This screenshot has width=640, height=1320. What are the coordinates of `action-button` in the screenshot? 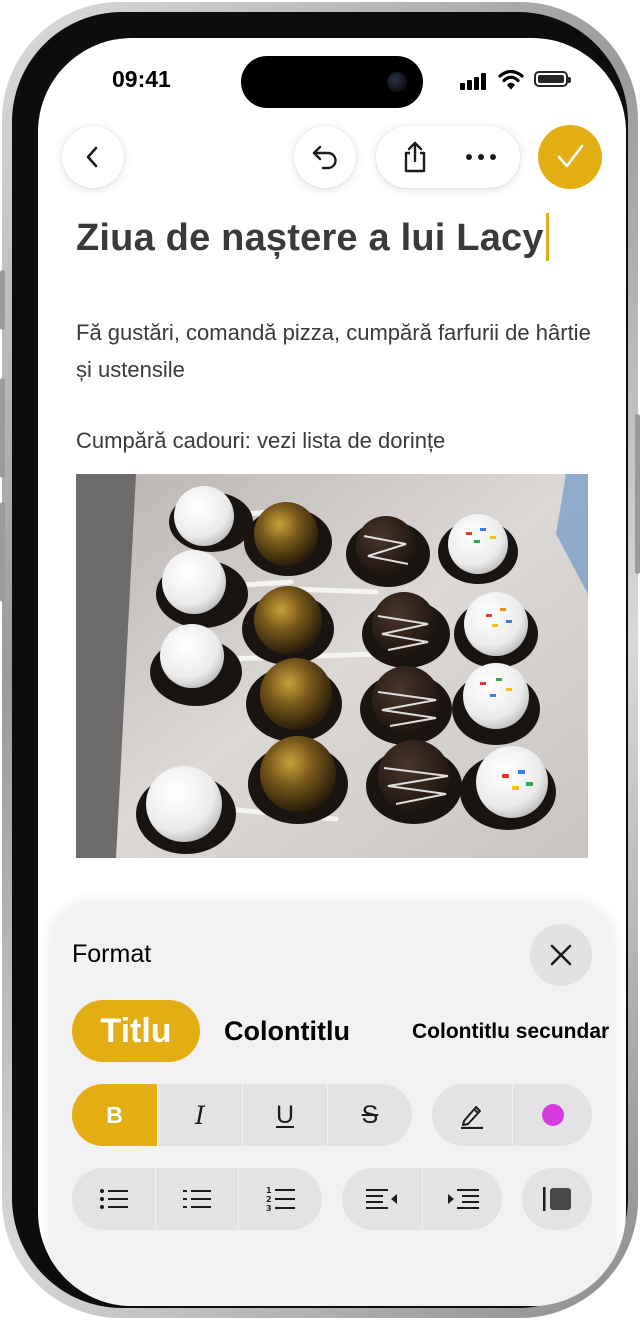 It's located at (2, 300).